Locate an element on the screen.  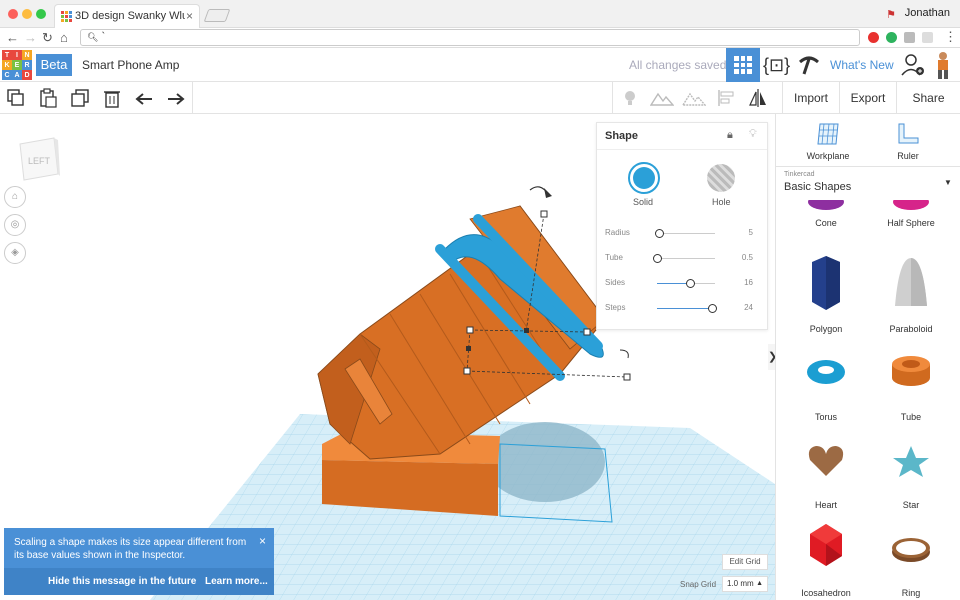
mountain-outline-icon is located at coordinates (694, 98).